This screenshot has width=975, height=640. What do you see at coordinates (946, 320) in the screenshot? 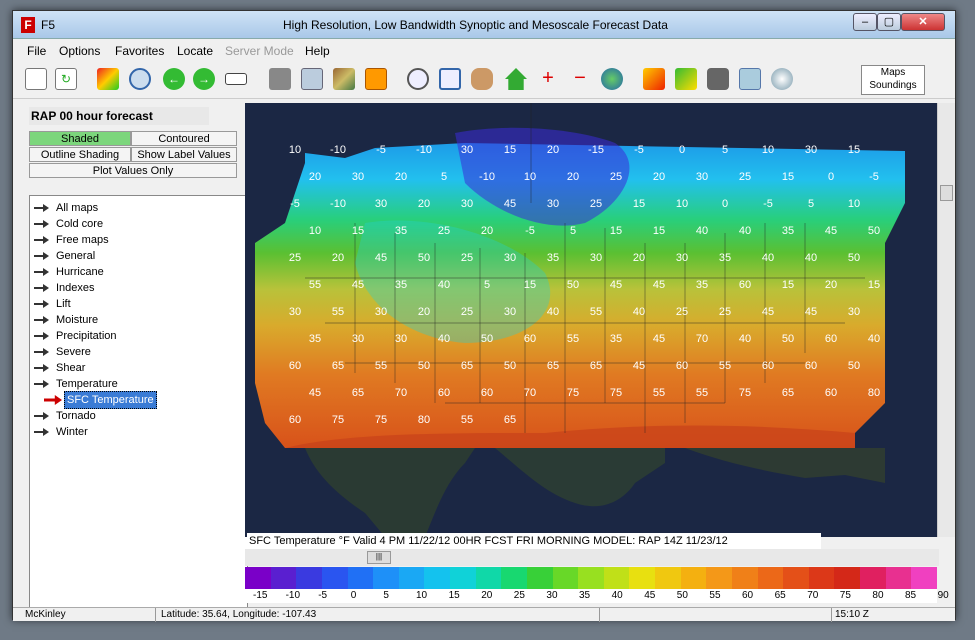
I see `vertical-scrollbar` at bounding box center [946, 320].